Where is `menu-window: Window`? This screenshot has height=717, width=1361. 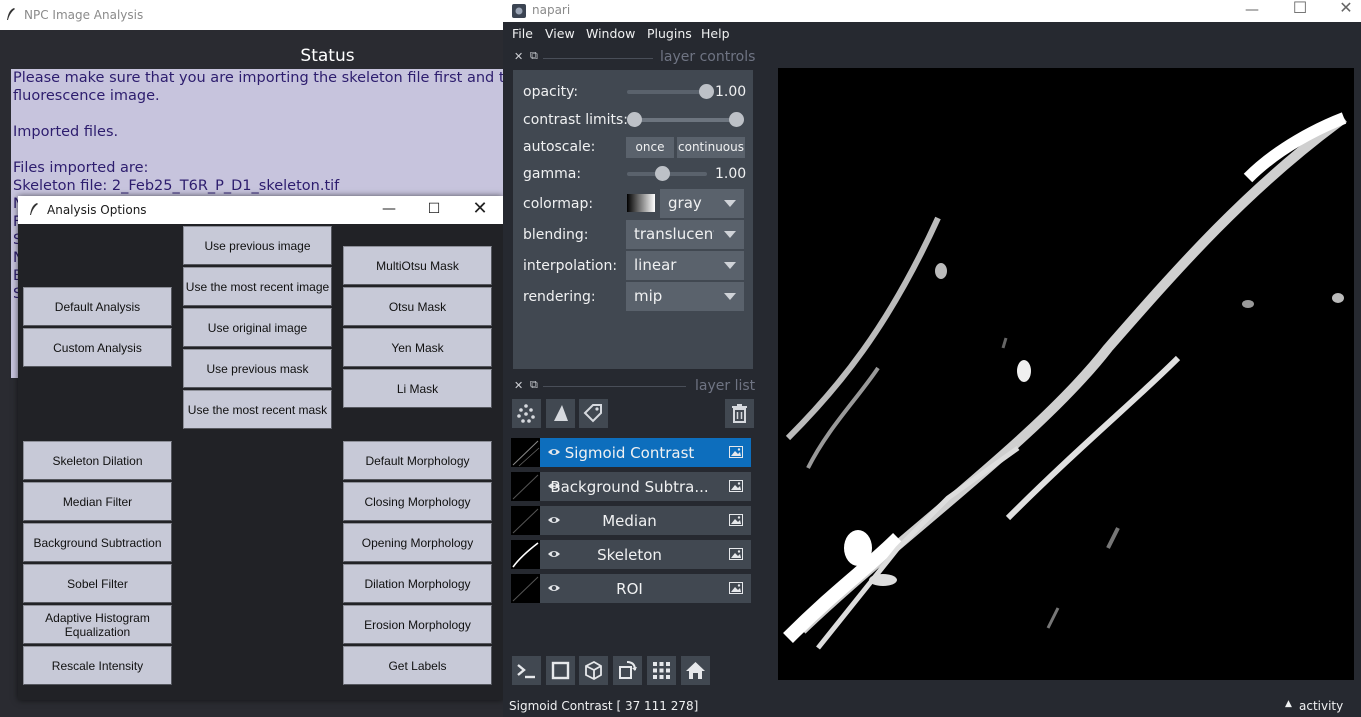
menu-window: Window is located at coordinates (610, 33).